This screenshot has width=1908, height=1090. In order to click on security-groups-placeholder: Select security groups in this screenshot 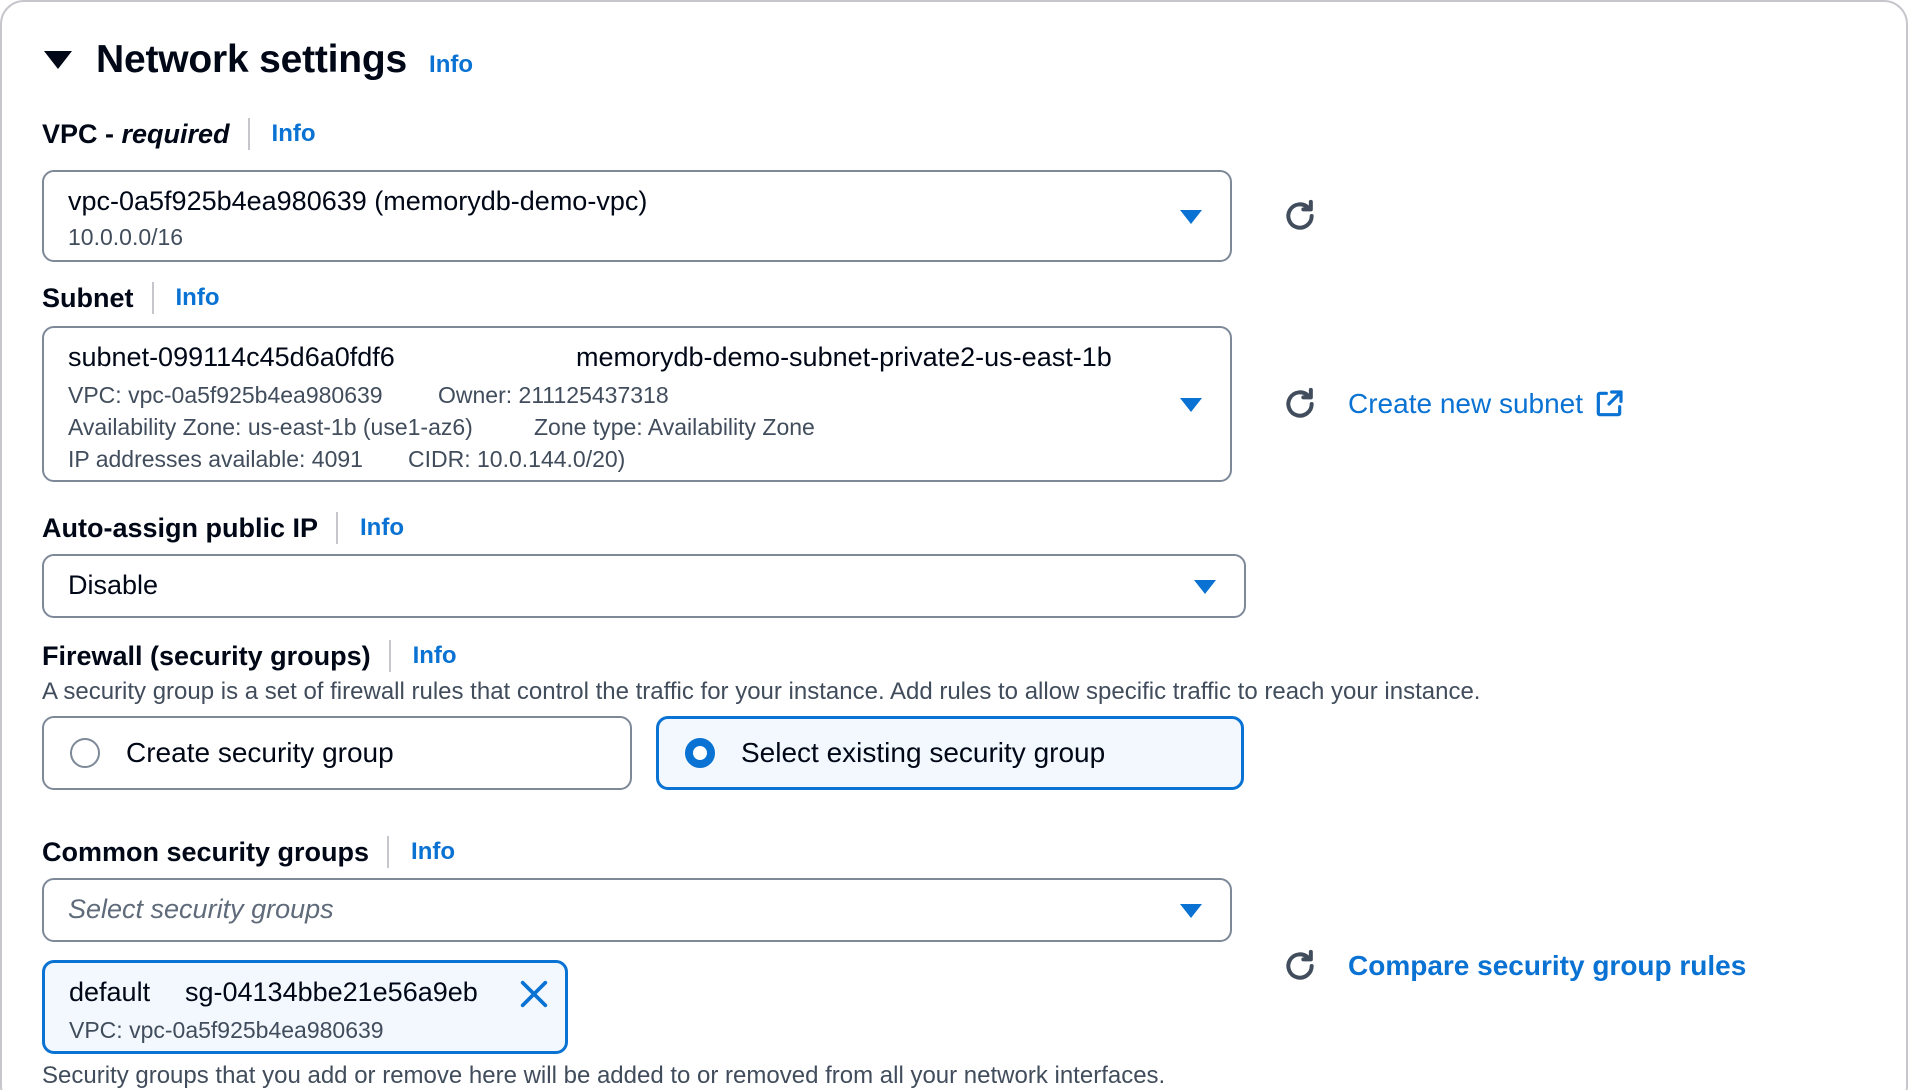, I will do `click(201, 909)`.